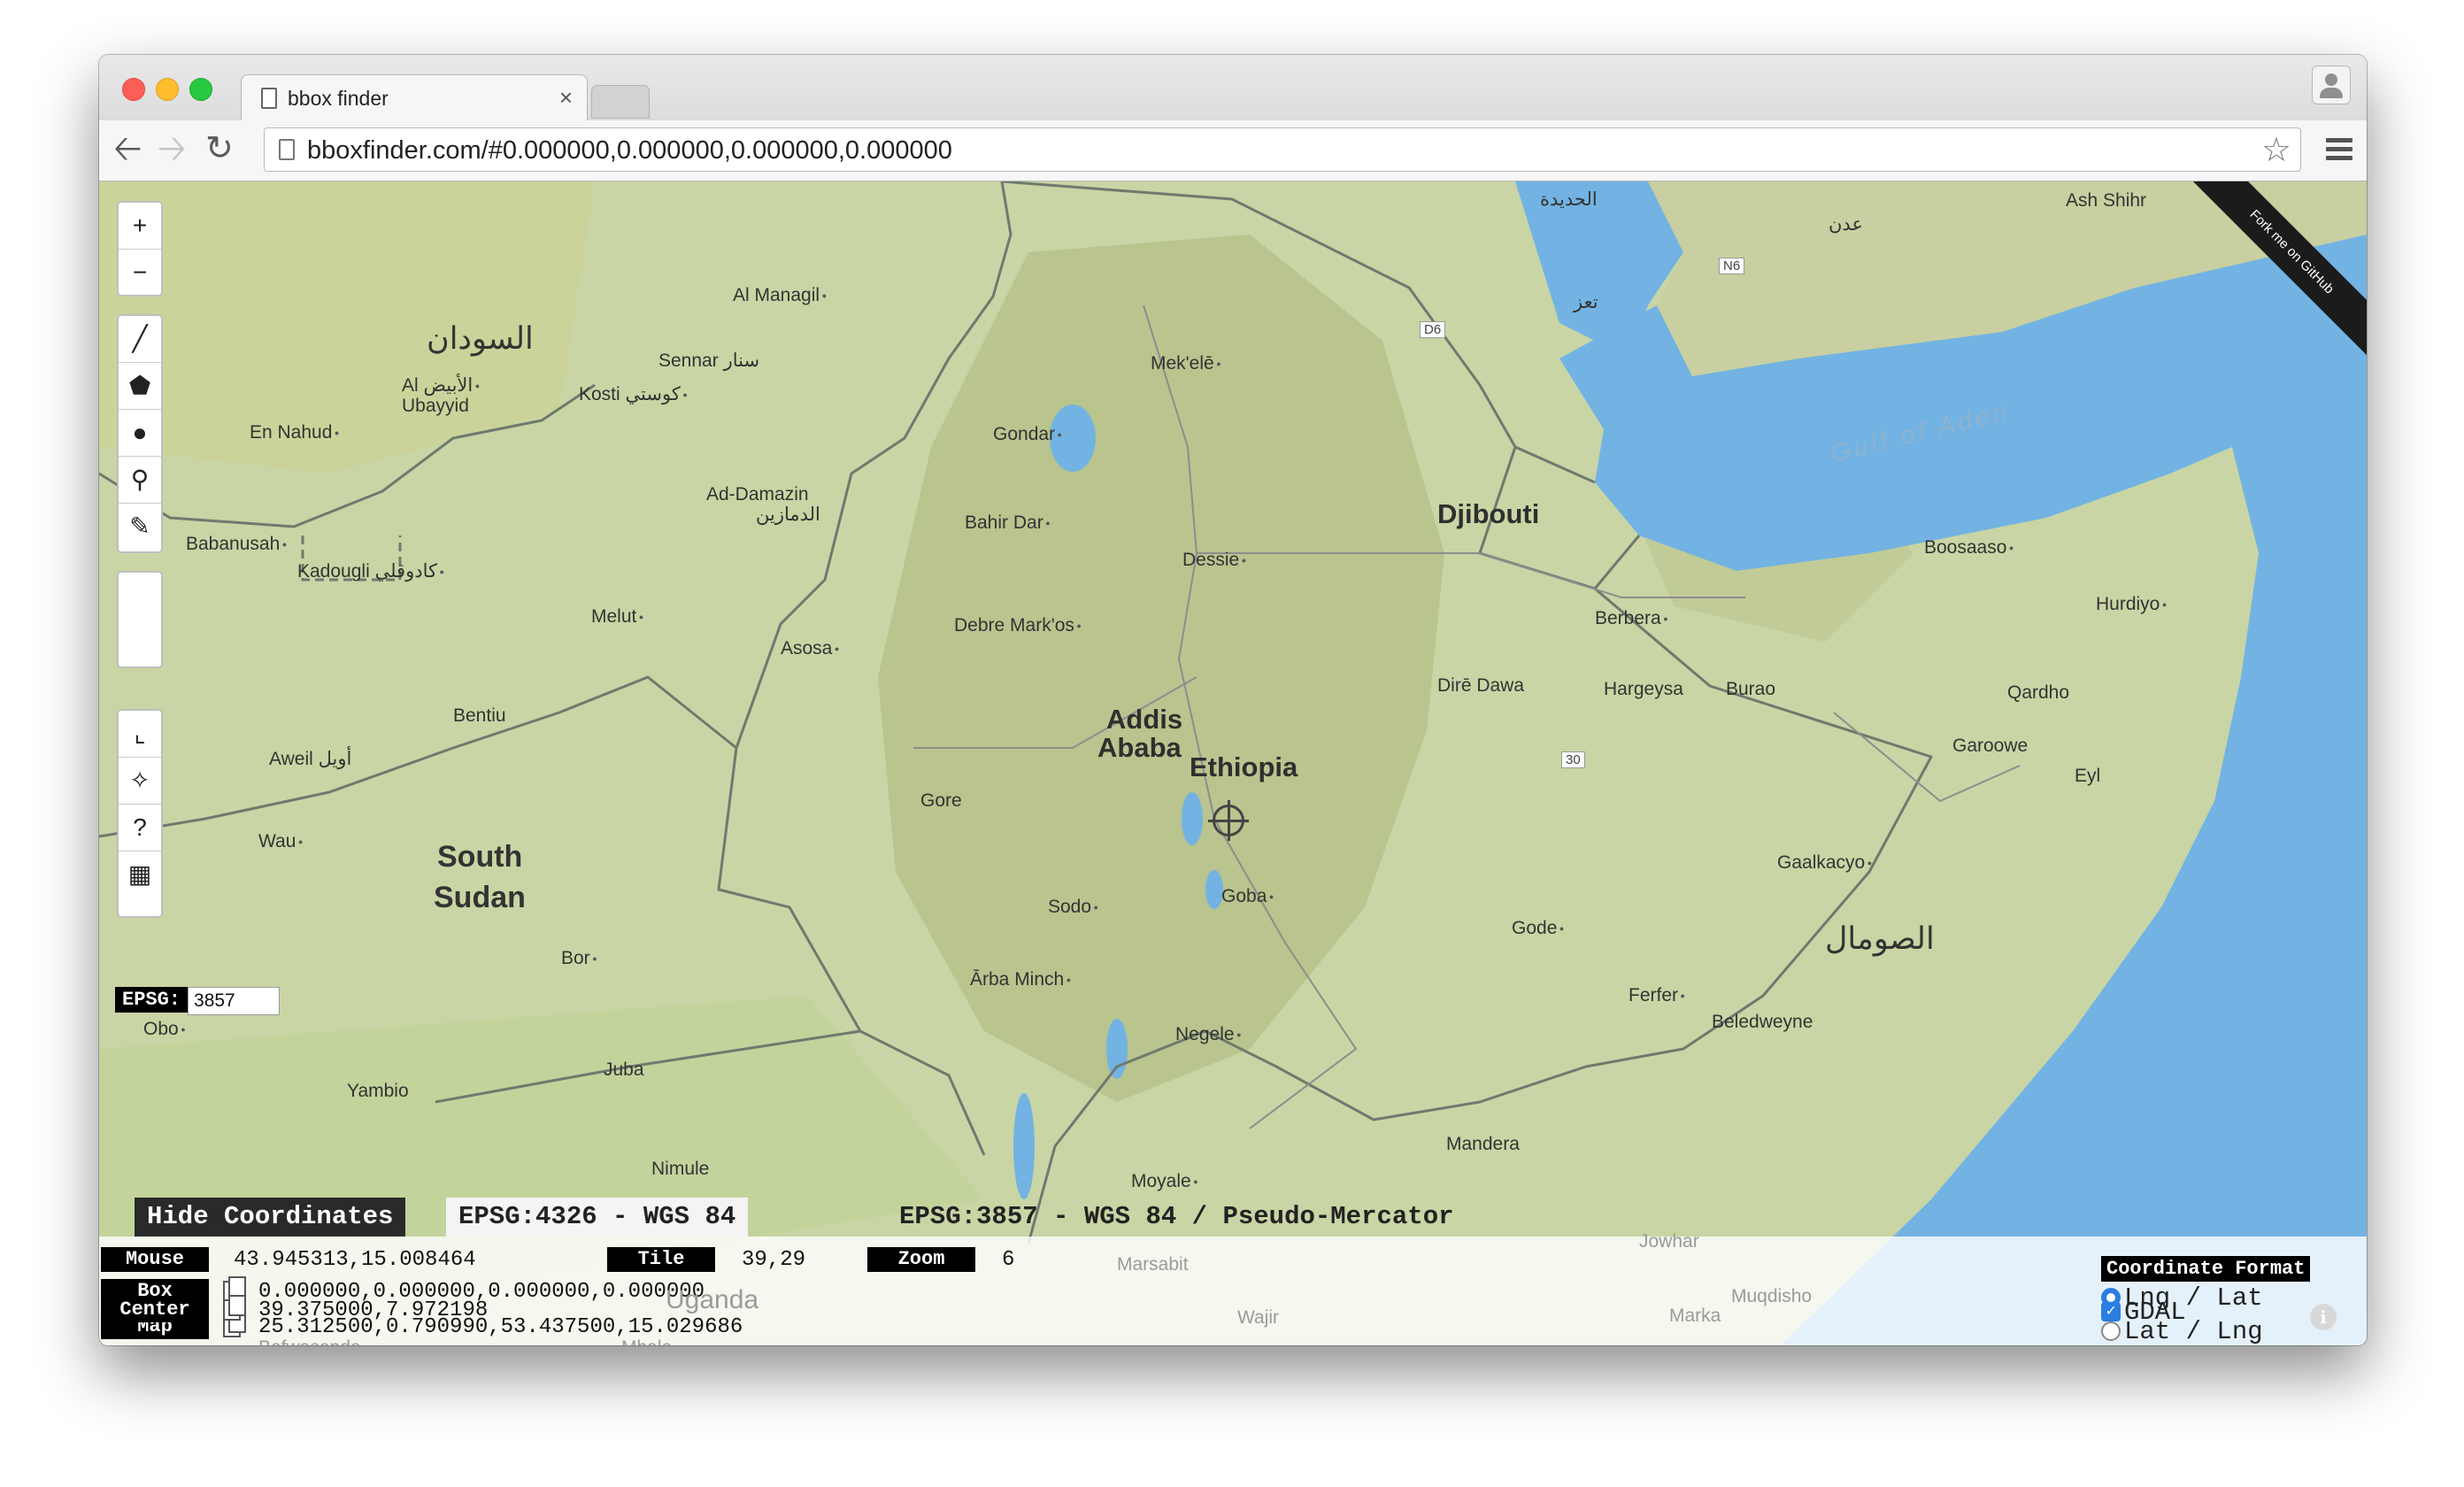 Image resolution: width=2464 pixels, height=1487 pixels. Describe the element at coordinates (1990, 746) in the screenshot. I see `city-label: Garoowe` at that location.